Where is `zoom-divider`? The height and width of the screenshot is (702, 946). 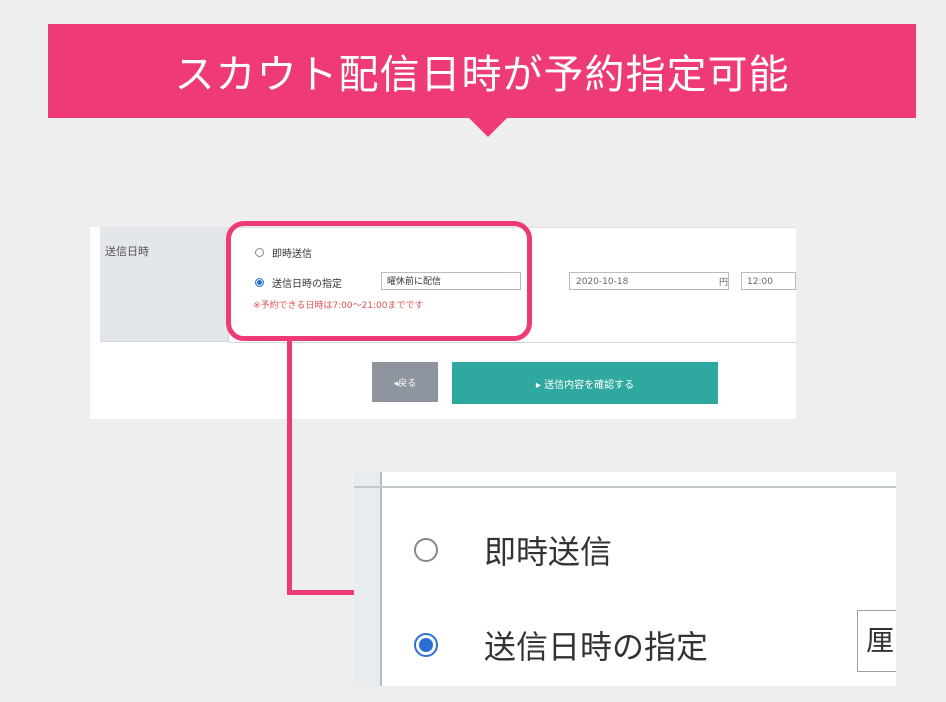 zoom-divider is located at coordinates (625, 487).